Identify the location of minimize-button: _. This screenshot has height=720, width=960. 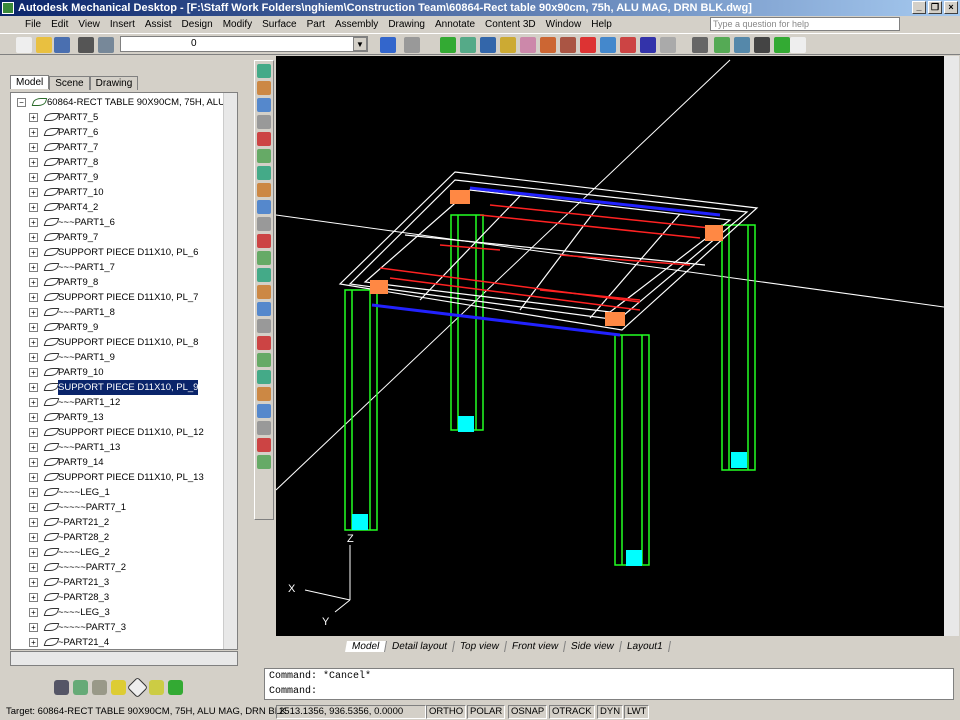
(919, 7).